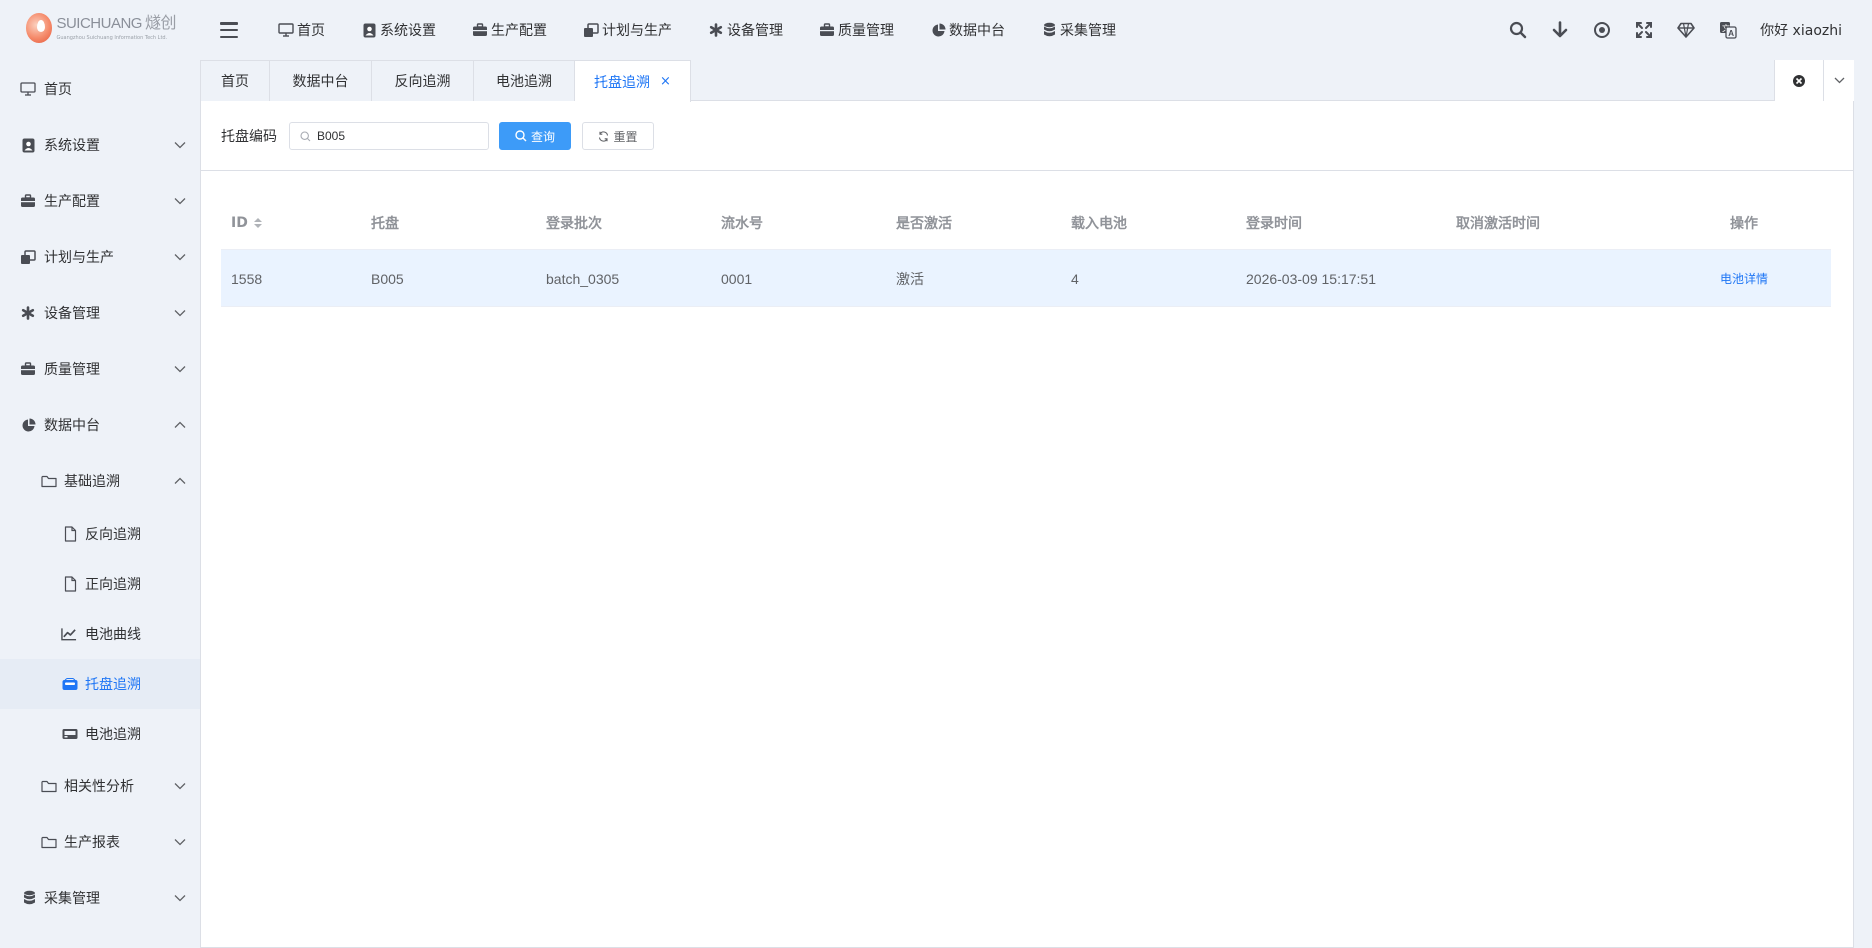 The height and width of the screenshot is (948, 1872). Describe the element at coordinates (1801, 30) in the screenshot. I see `user-greeting: 你好 xiaozhi` at that location.